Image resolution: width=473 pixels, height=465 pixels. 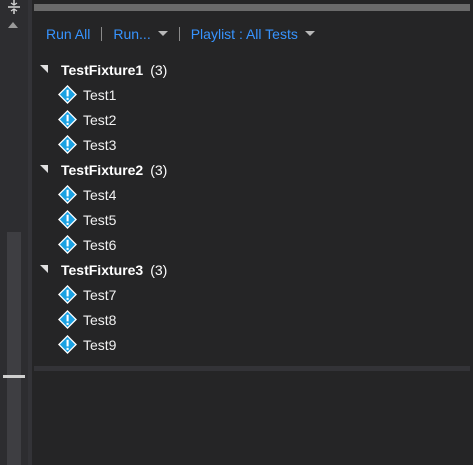 What do you see at coordinates (100, 94) in the screenshot?
I see `test-name: Test1` at bounding box center [100, 94].